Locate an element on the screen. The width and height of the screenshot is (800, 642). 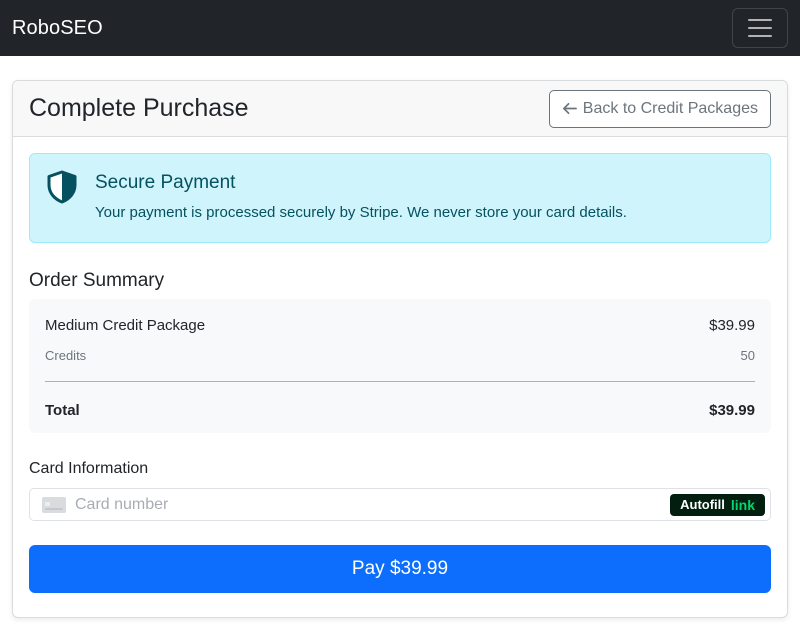
package-name: Medium Credit Package is located at coordinates (125, 325).